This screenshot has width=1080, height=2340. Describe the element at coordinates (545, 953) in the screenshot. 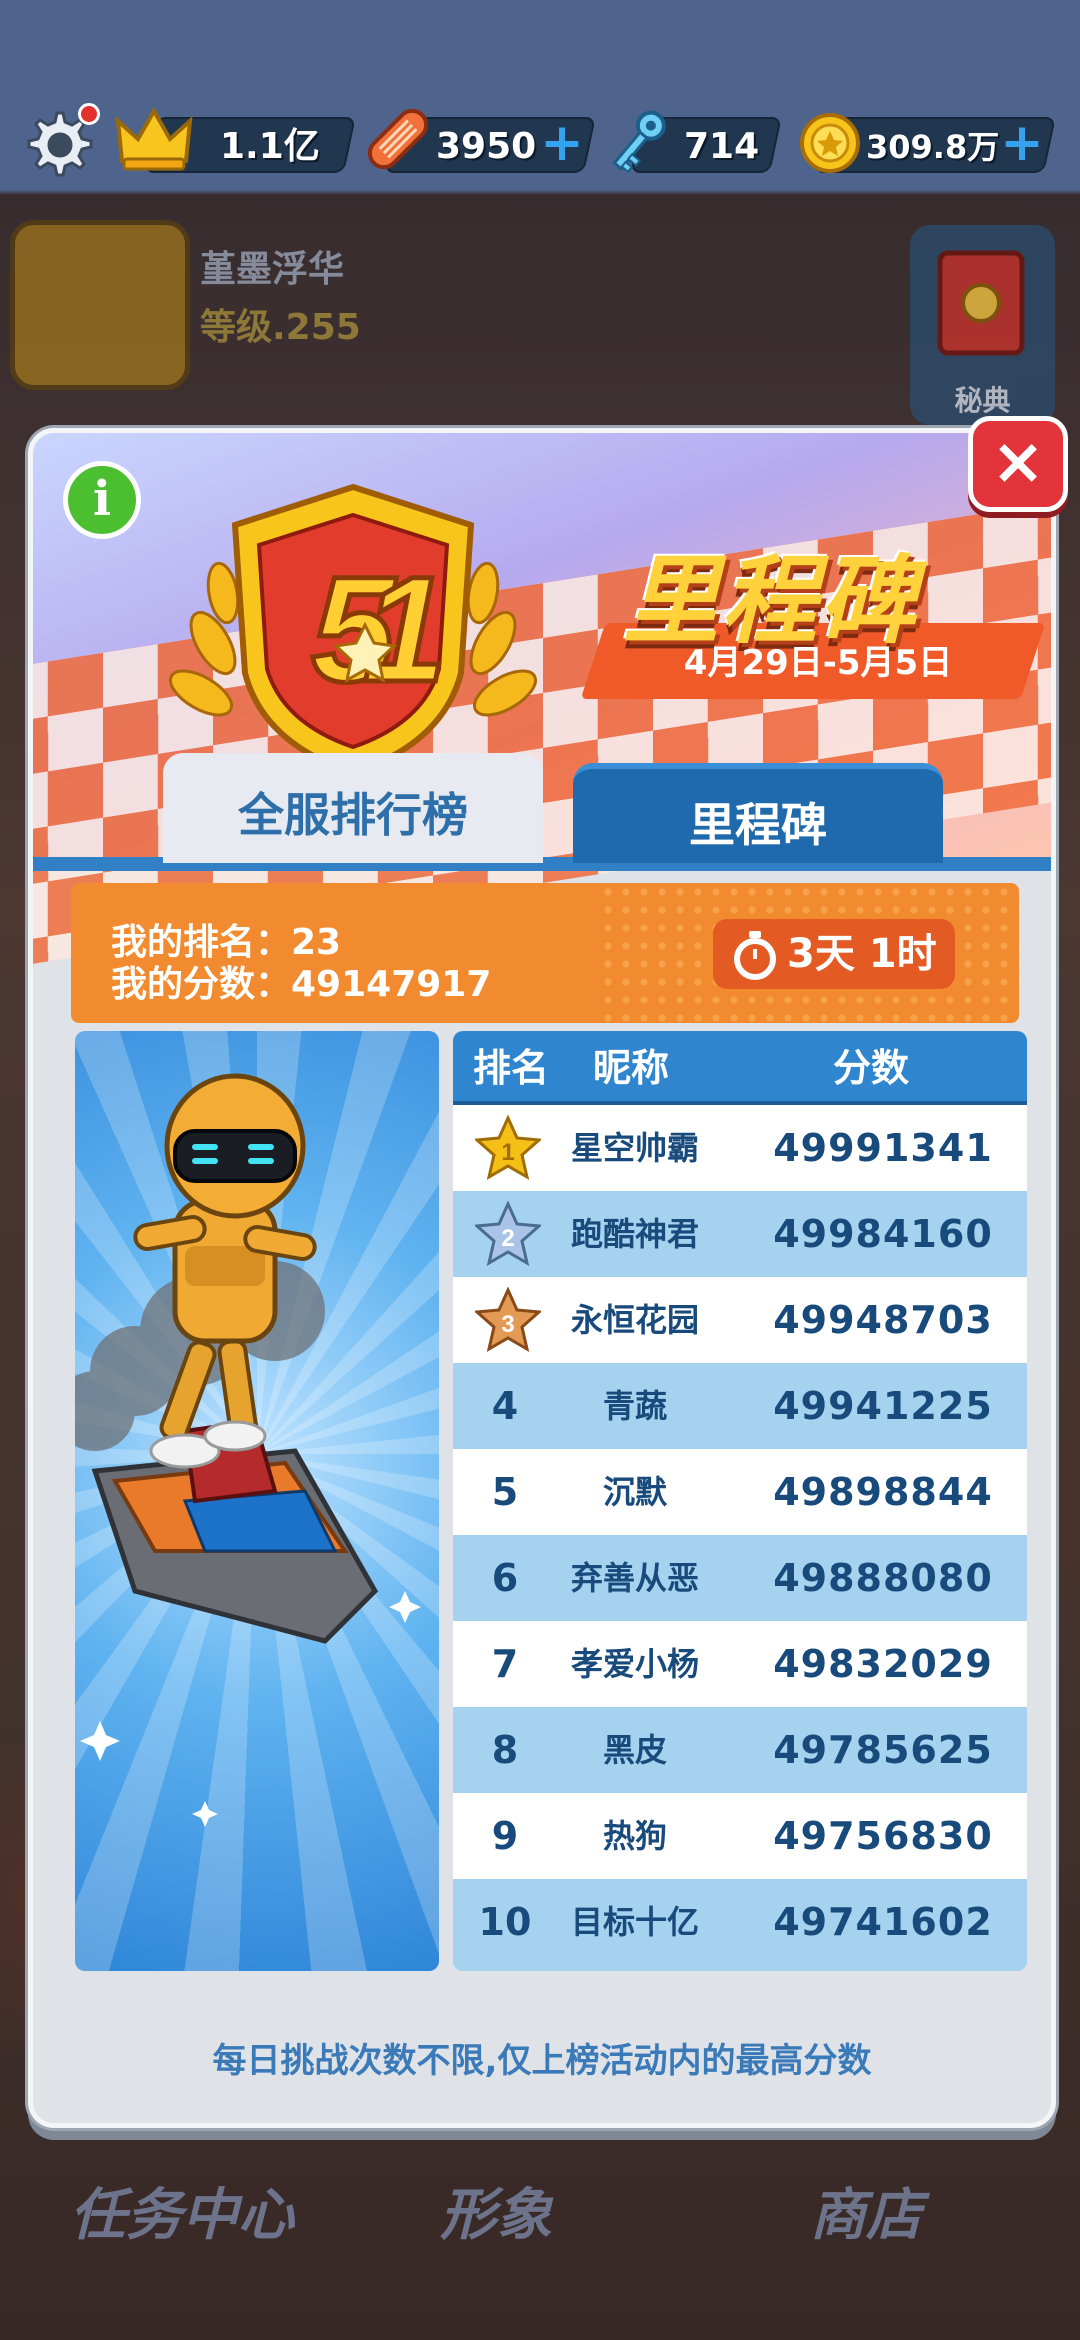

I see `my-rank-strip: 我的排名：23 我的分数：49147917 3天 1时` at that location.